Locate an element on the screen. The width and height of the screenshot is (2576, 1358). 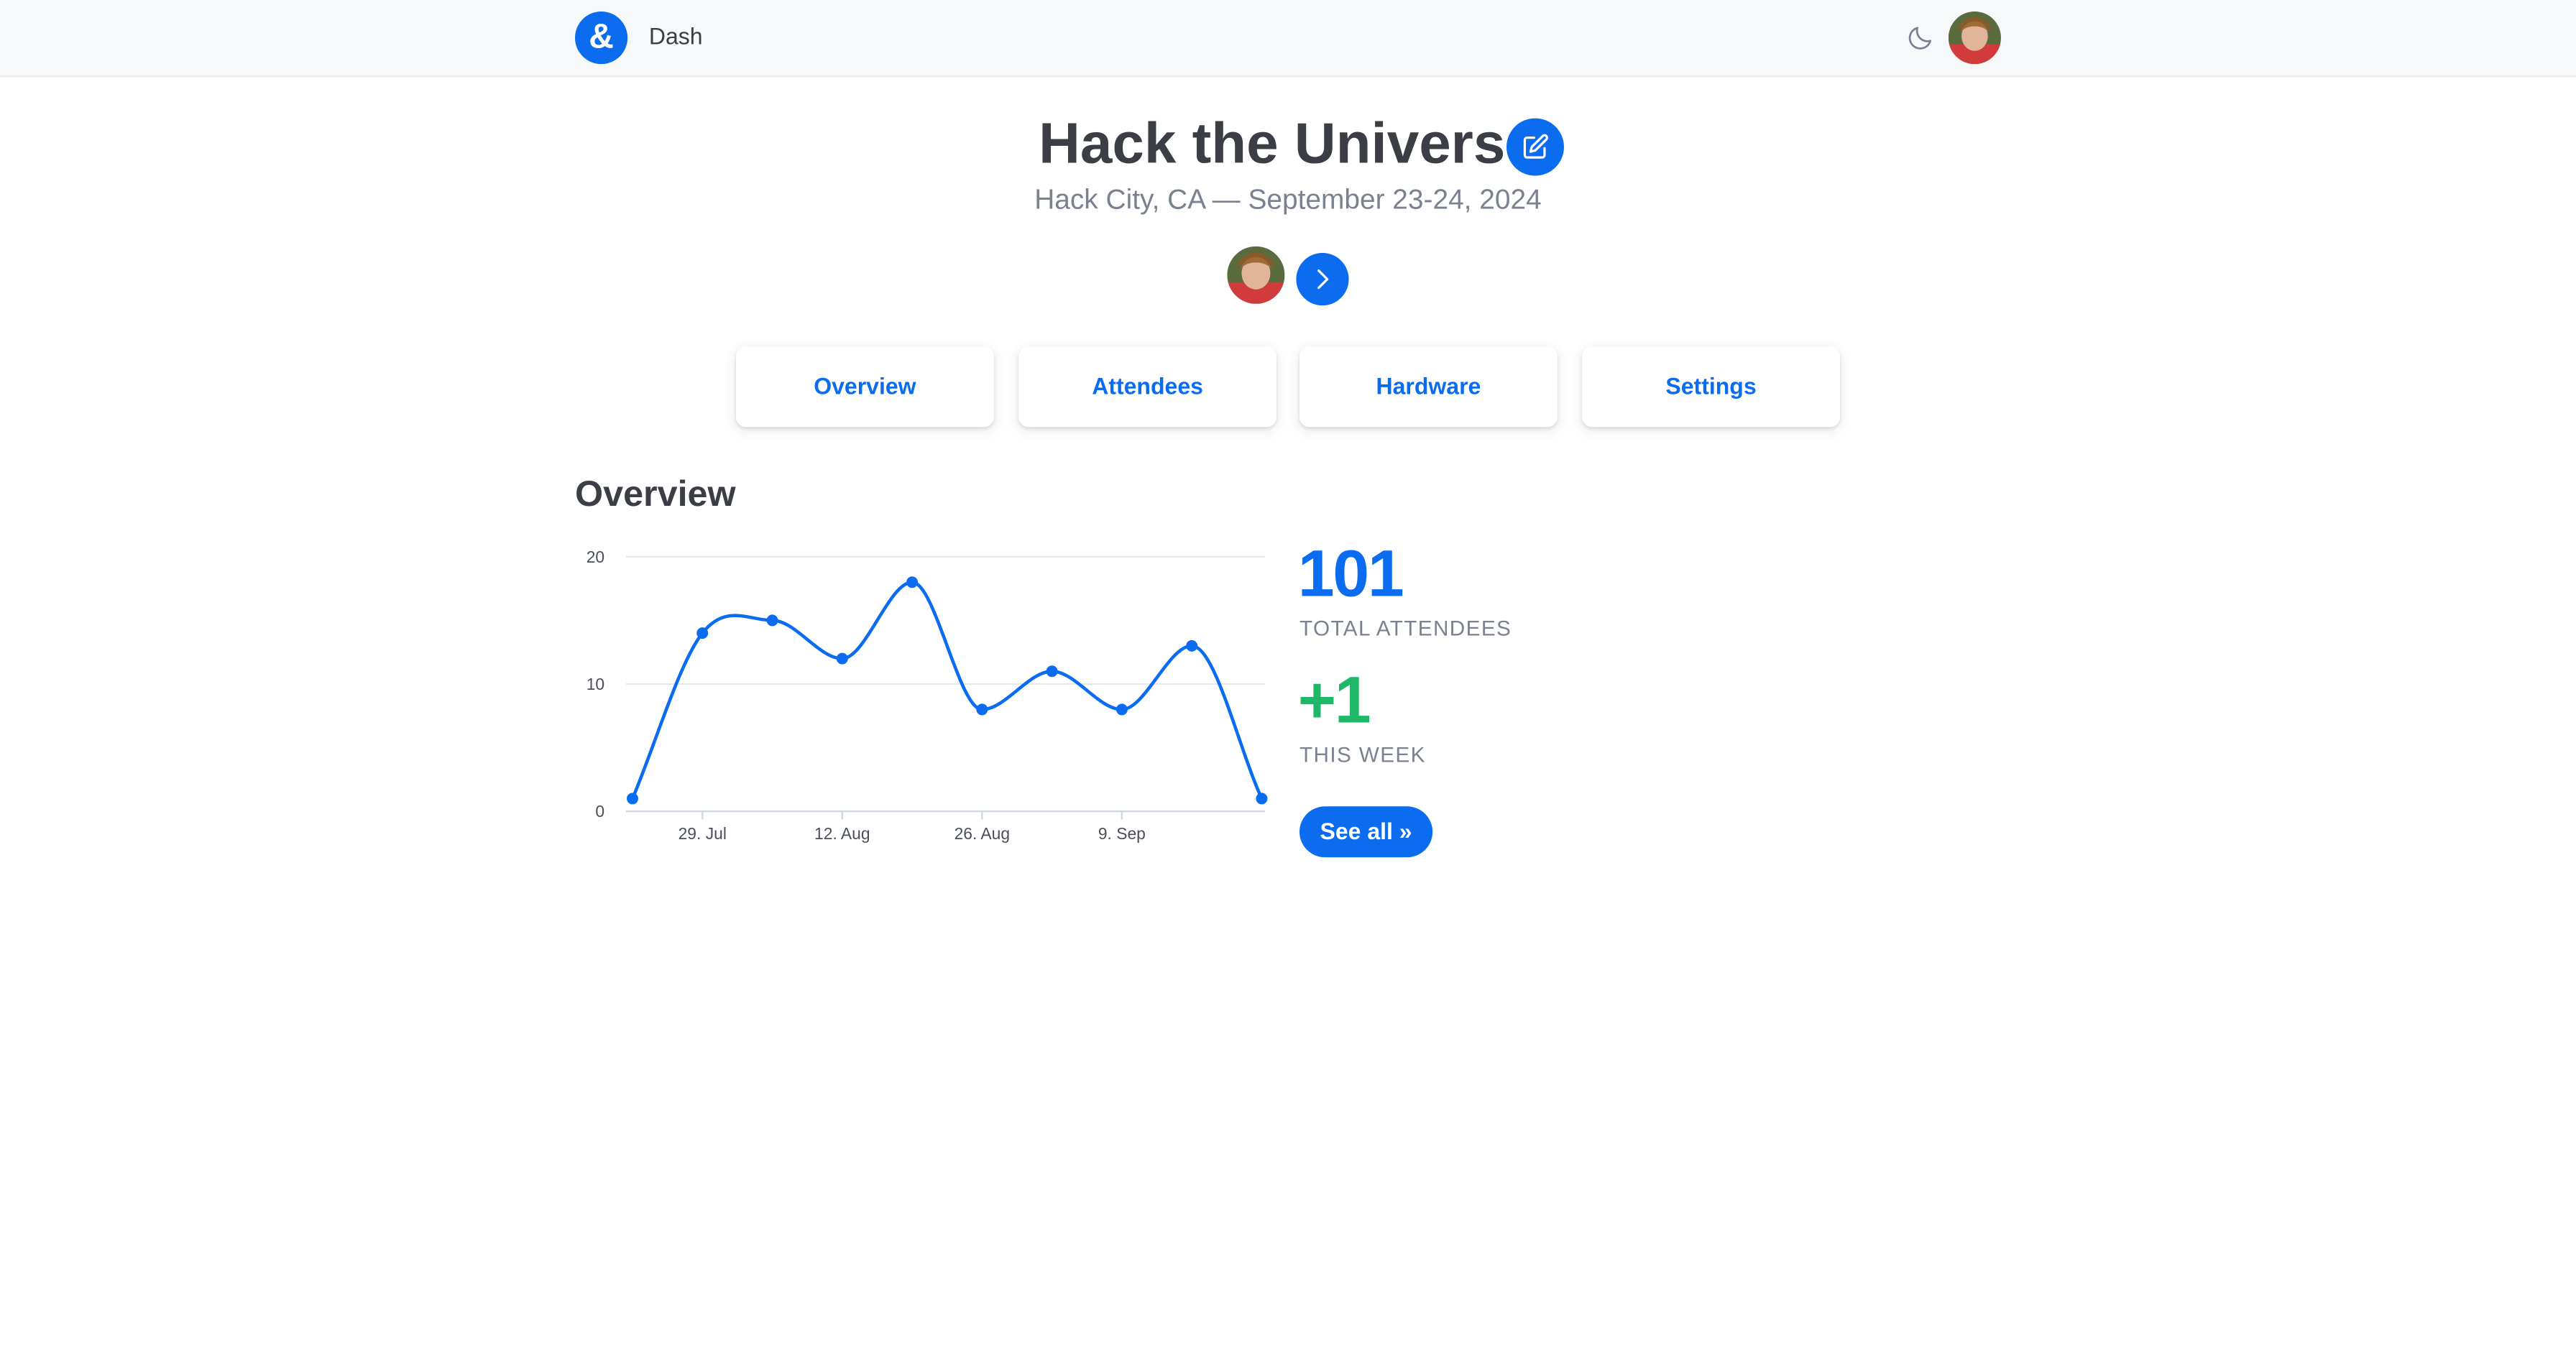
next-button is located at coordinates (1322, 279).